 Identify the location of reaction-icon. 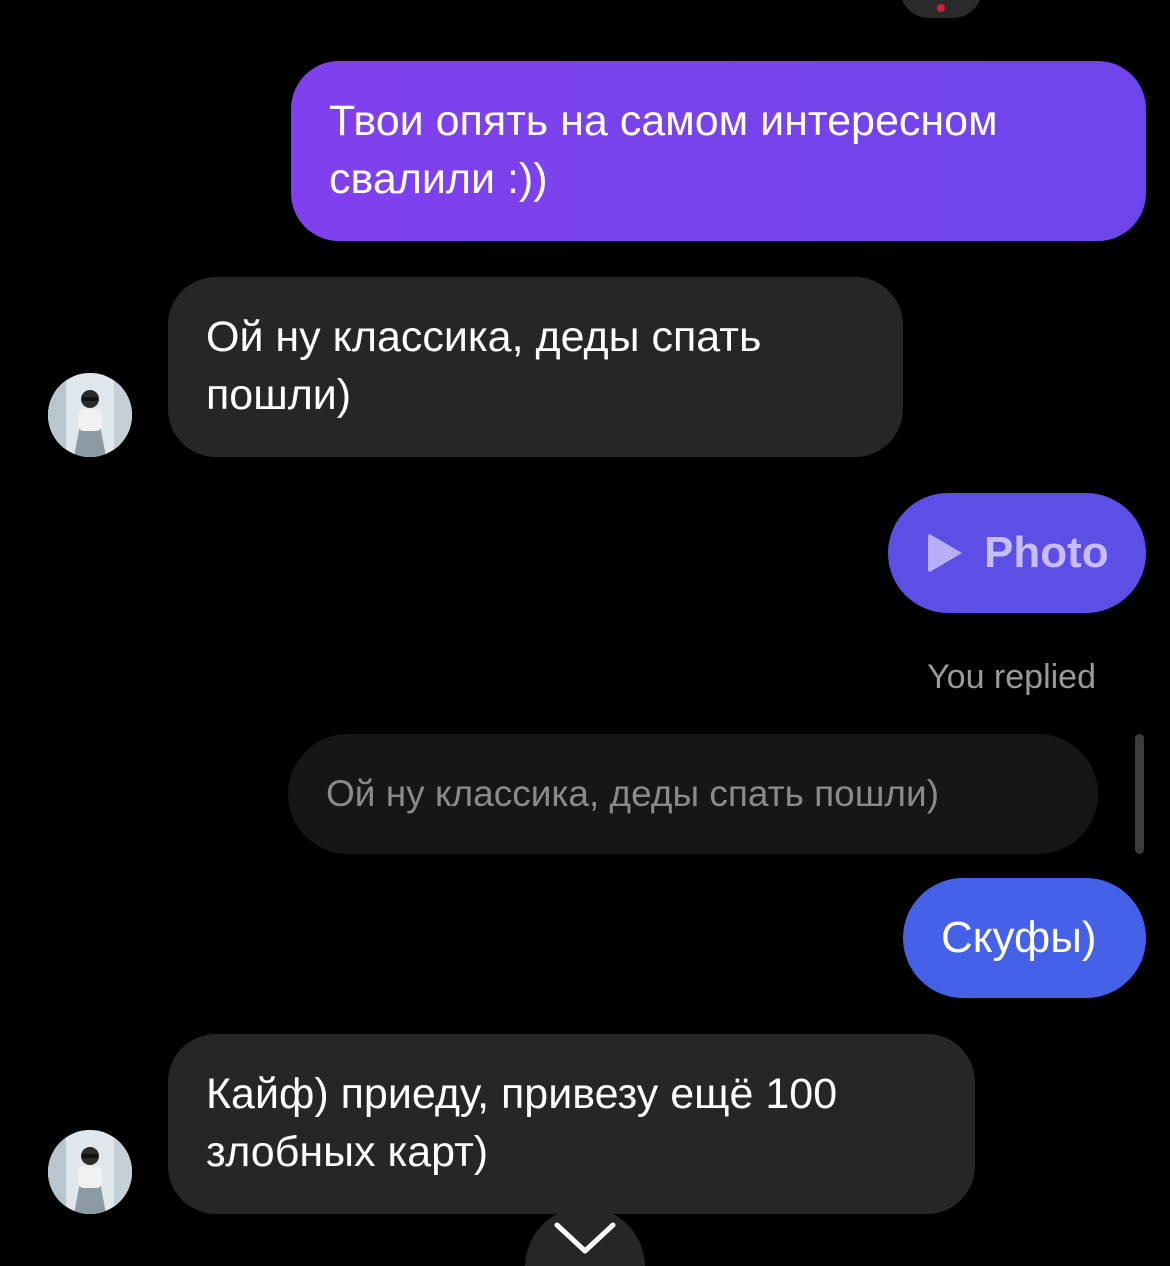
(941, 8).